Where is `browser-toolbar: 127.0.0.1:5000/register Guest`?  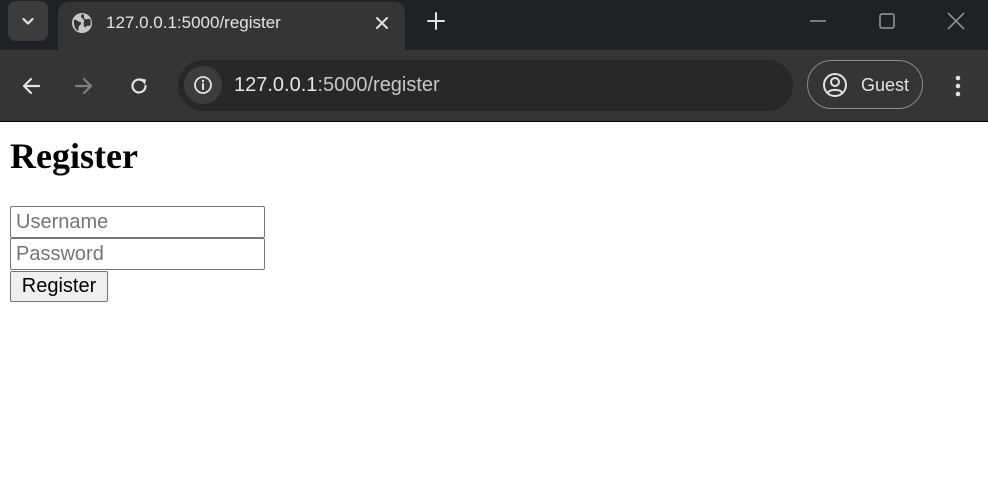
browser-toolbar: 127.0.0.1:5000/register Guest is located at coordinates (494, 85).